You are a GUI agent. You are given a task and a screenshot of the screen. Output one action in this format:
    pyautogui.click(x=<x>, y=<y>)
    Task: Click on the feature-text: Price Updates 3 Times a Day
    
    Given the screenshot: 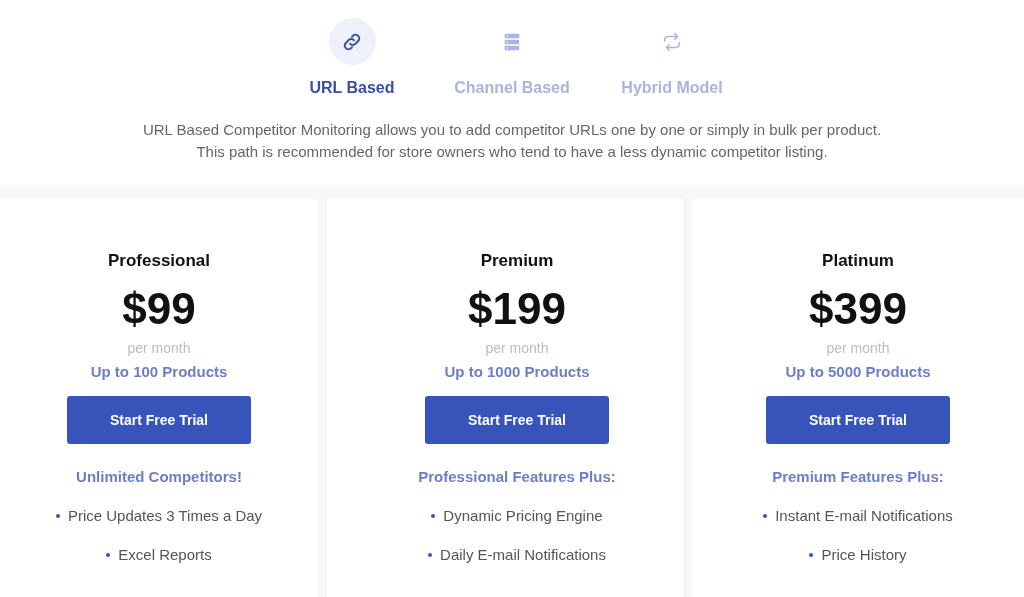 What is the action you would take?
    pyautogui.click(x=165, y=515)
    